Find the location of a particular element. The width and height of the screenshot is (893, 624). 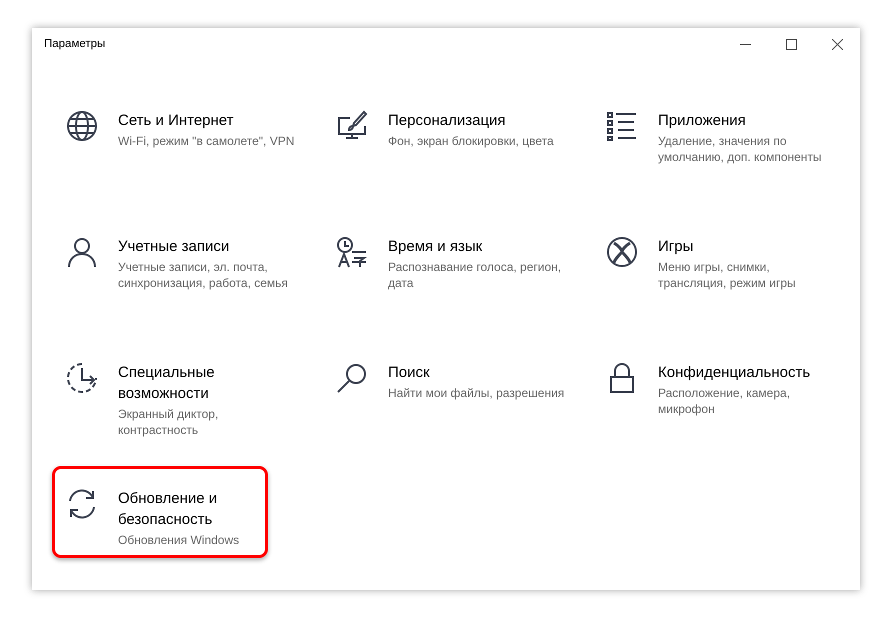

tile-description: Обновления Windows is located at coordinates (179, 540).